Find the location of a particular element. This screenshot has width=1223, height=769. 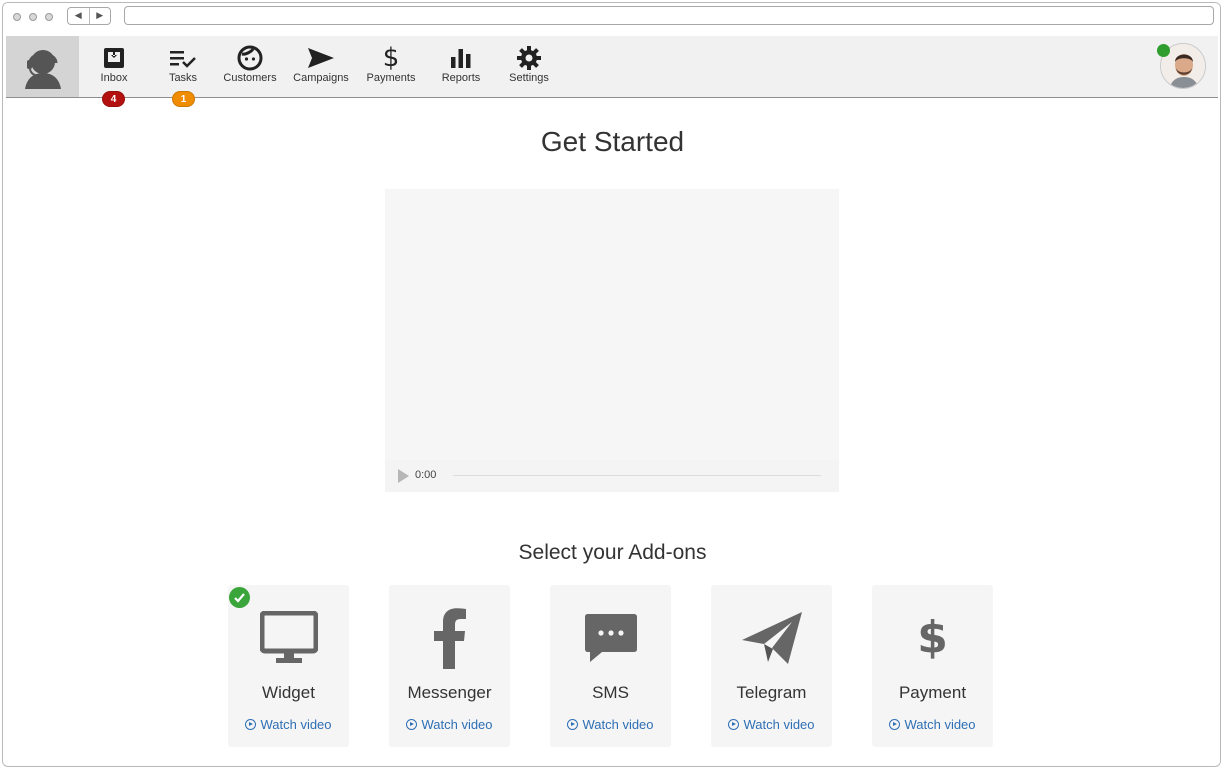

nav-payments: $ Payments is located at coordinates (391, 68).